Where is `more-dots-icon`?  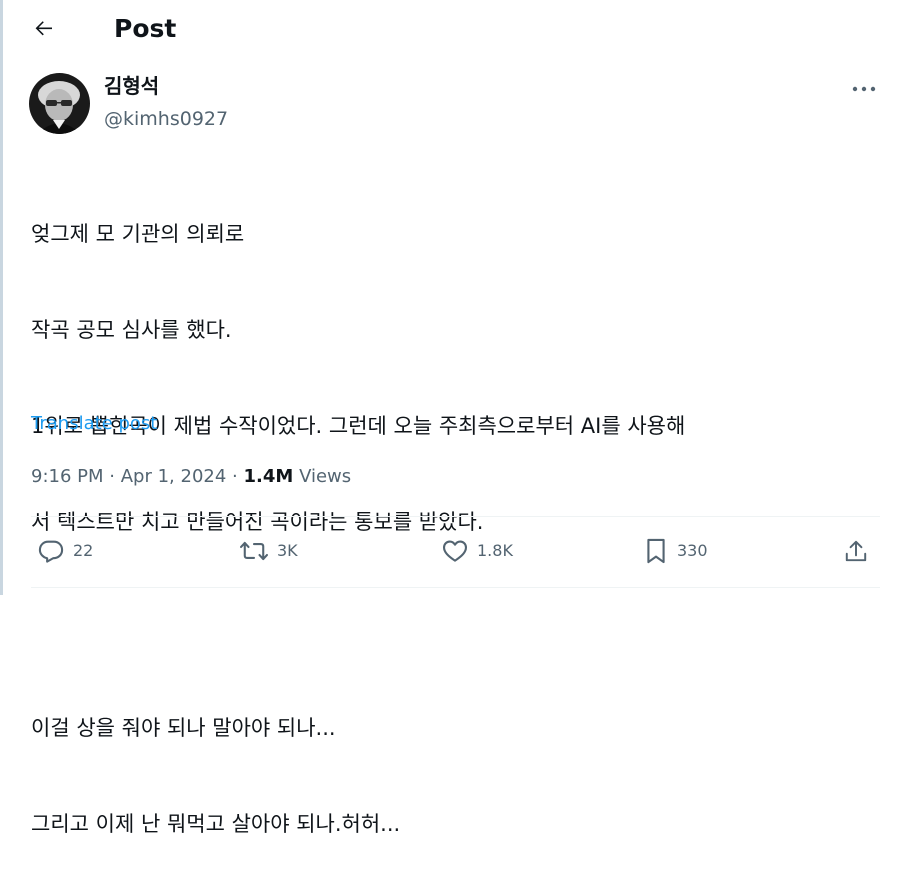 more-dots-icon is located at coordinates (864, 87).